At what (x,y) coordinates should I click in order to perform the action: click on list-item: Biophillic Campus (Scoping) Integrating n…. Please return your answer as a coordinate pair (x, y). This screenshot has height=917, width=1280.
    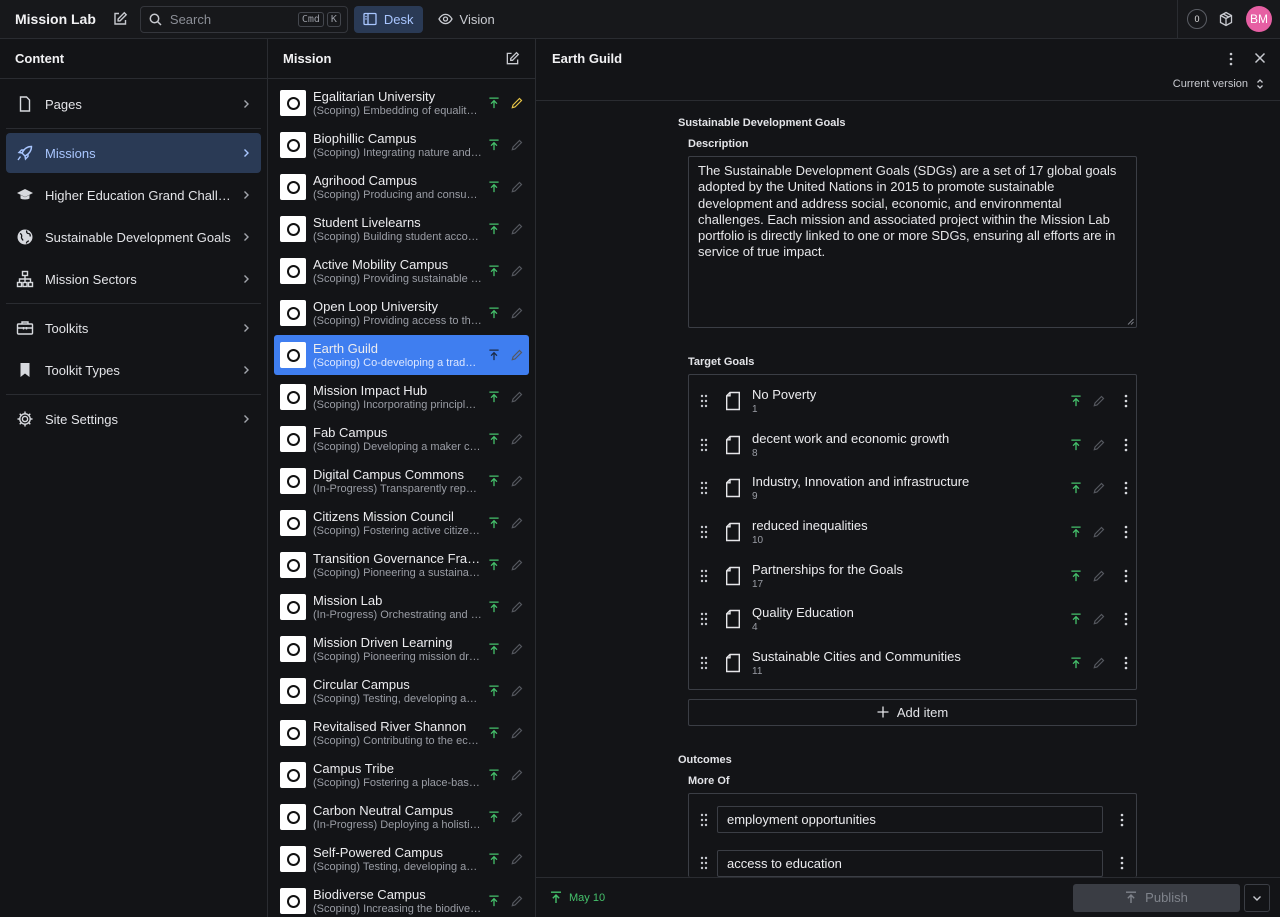
    Looking at the image, I should click on (401, 145).